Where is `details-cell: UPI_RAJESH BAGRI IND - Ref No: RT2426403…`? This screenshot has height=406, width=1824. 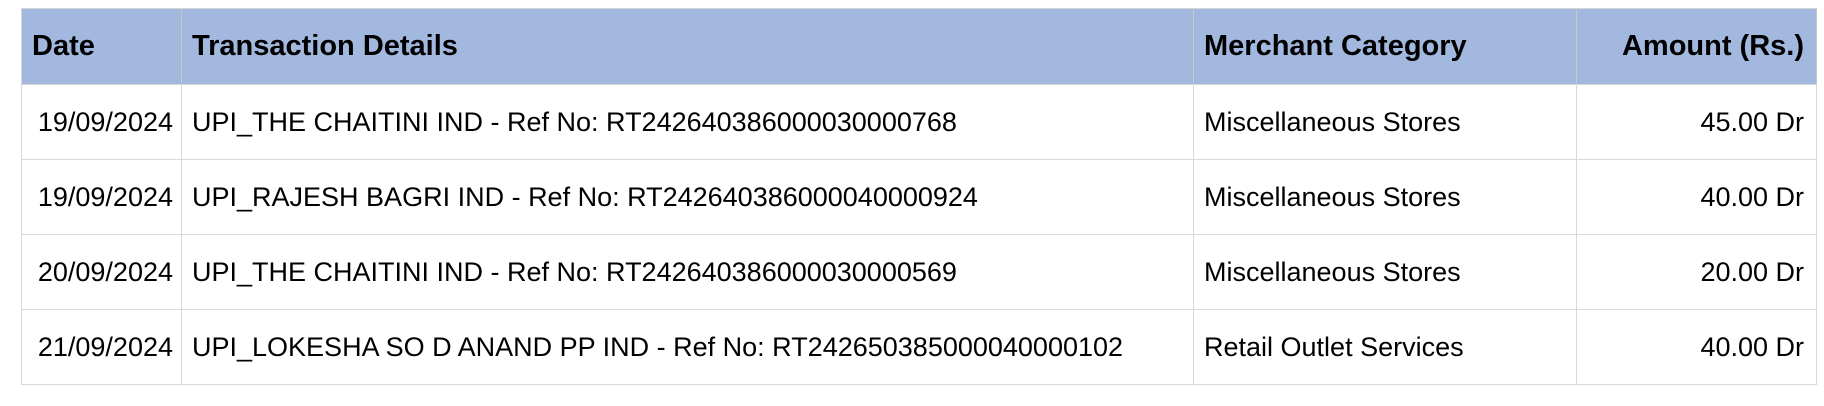
details-cell: UPI_RAJESH BAGRI IND - Ref No: RT2426403… is located at coordinates (687, 197).